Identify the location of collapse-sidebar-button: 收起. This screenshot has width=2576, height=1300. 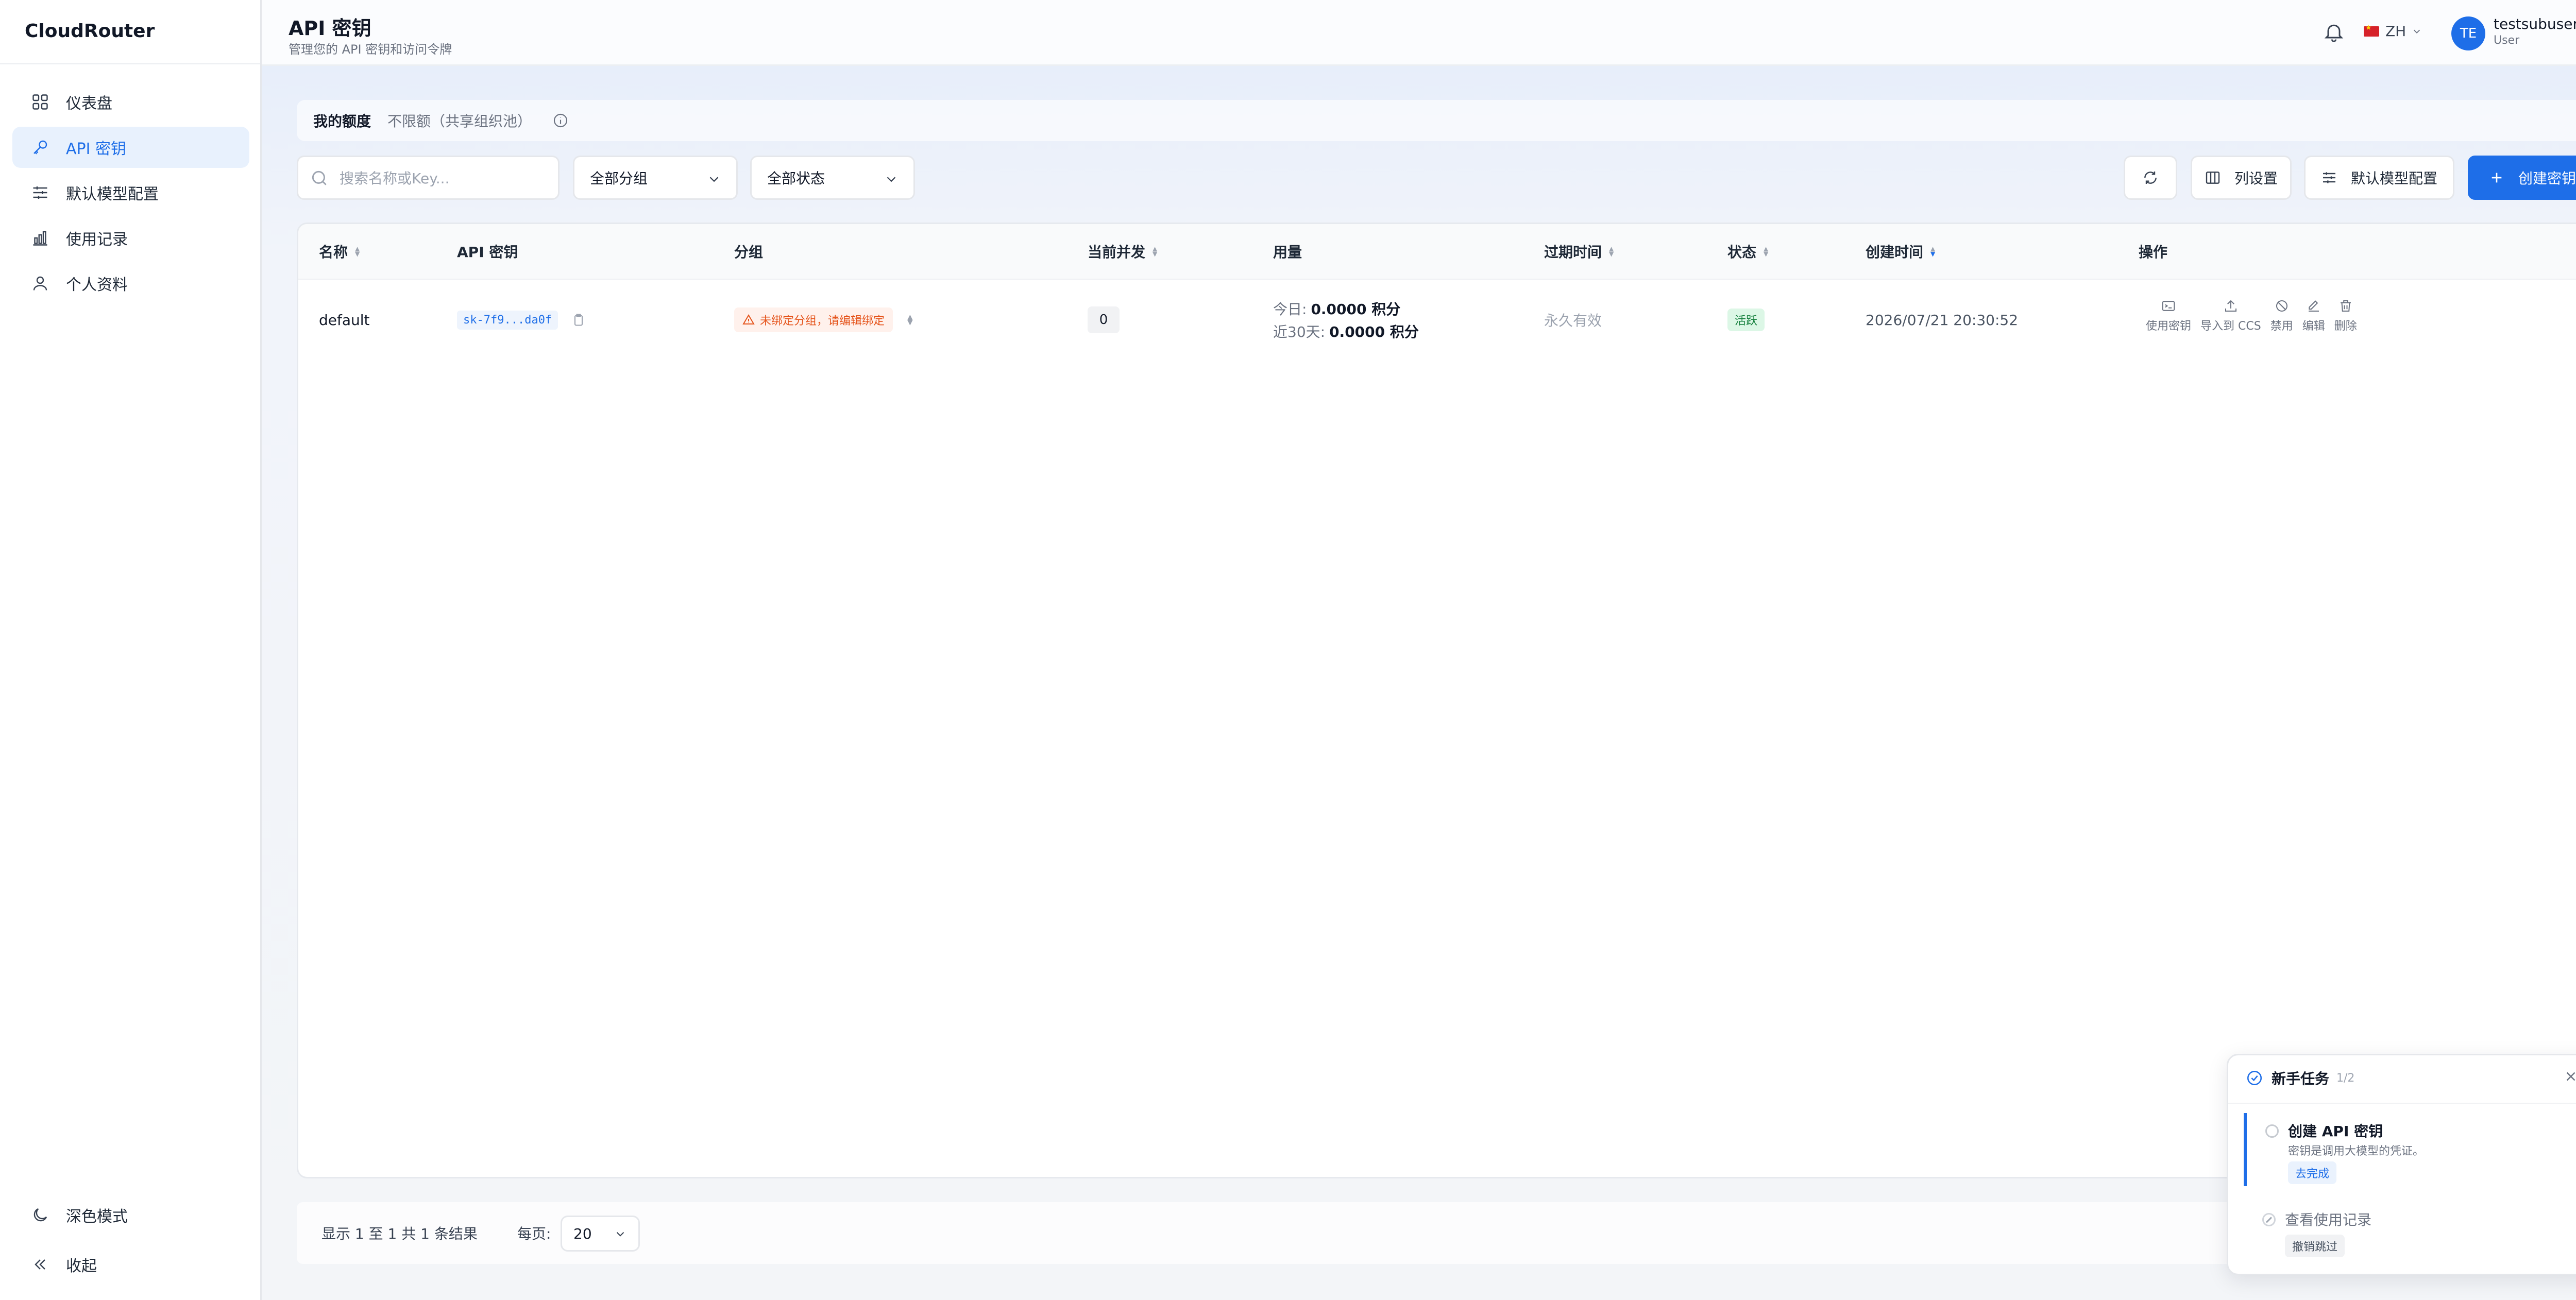
(130, 1264).